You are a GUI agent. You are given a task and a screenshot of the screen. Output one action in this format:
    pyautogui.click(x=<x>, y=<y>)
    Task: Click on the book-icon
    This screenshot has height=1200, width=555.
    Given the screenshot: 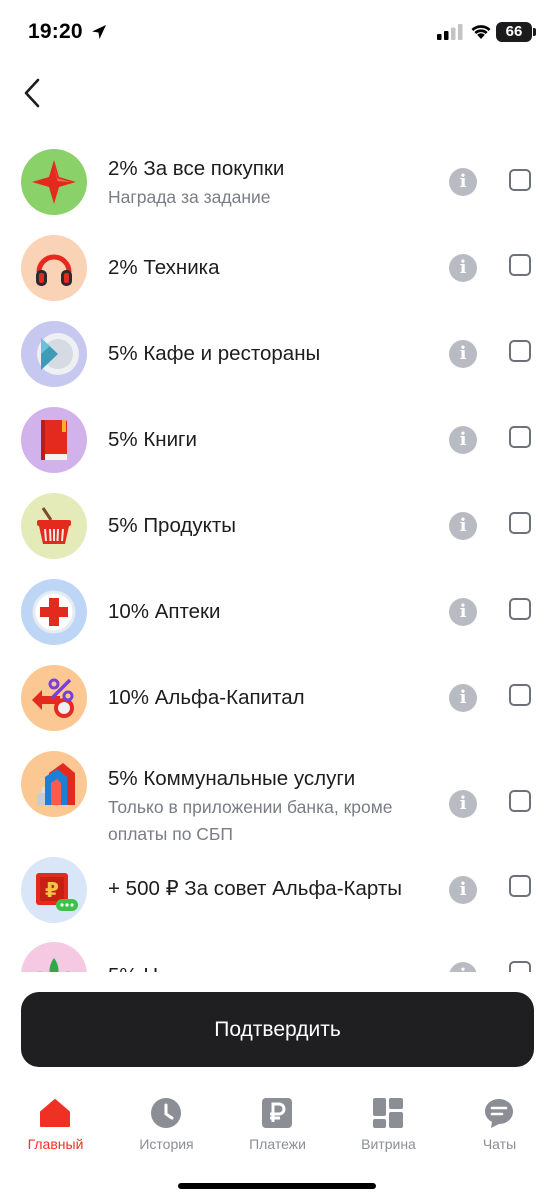 What is the action you would take?
    pyautogui.click(x=54, y=440)
    